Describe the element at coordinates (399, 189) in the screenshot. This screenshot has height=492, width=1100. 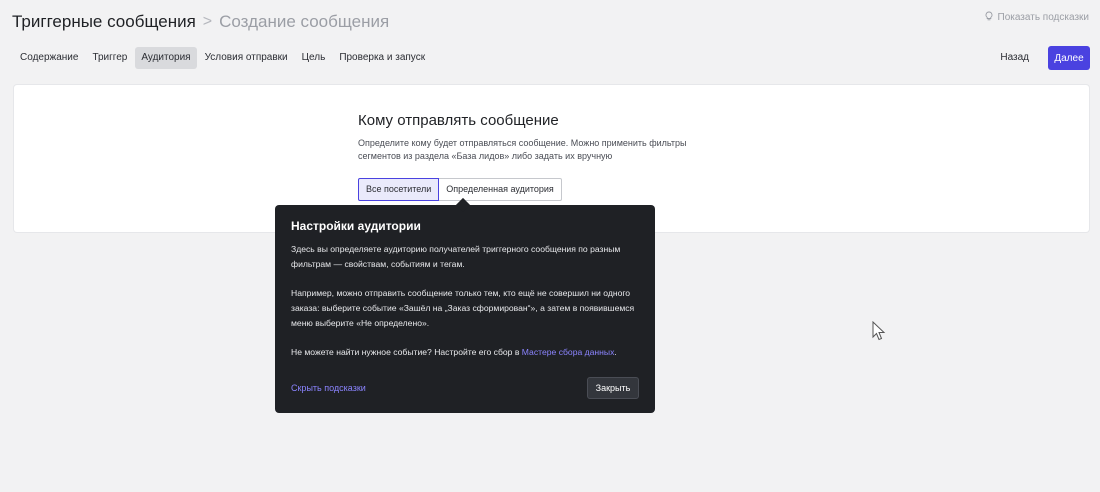
I see `all-visitors-option: Все посетители` at that location.